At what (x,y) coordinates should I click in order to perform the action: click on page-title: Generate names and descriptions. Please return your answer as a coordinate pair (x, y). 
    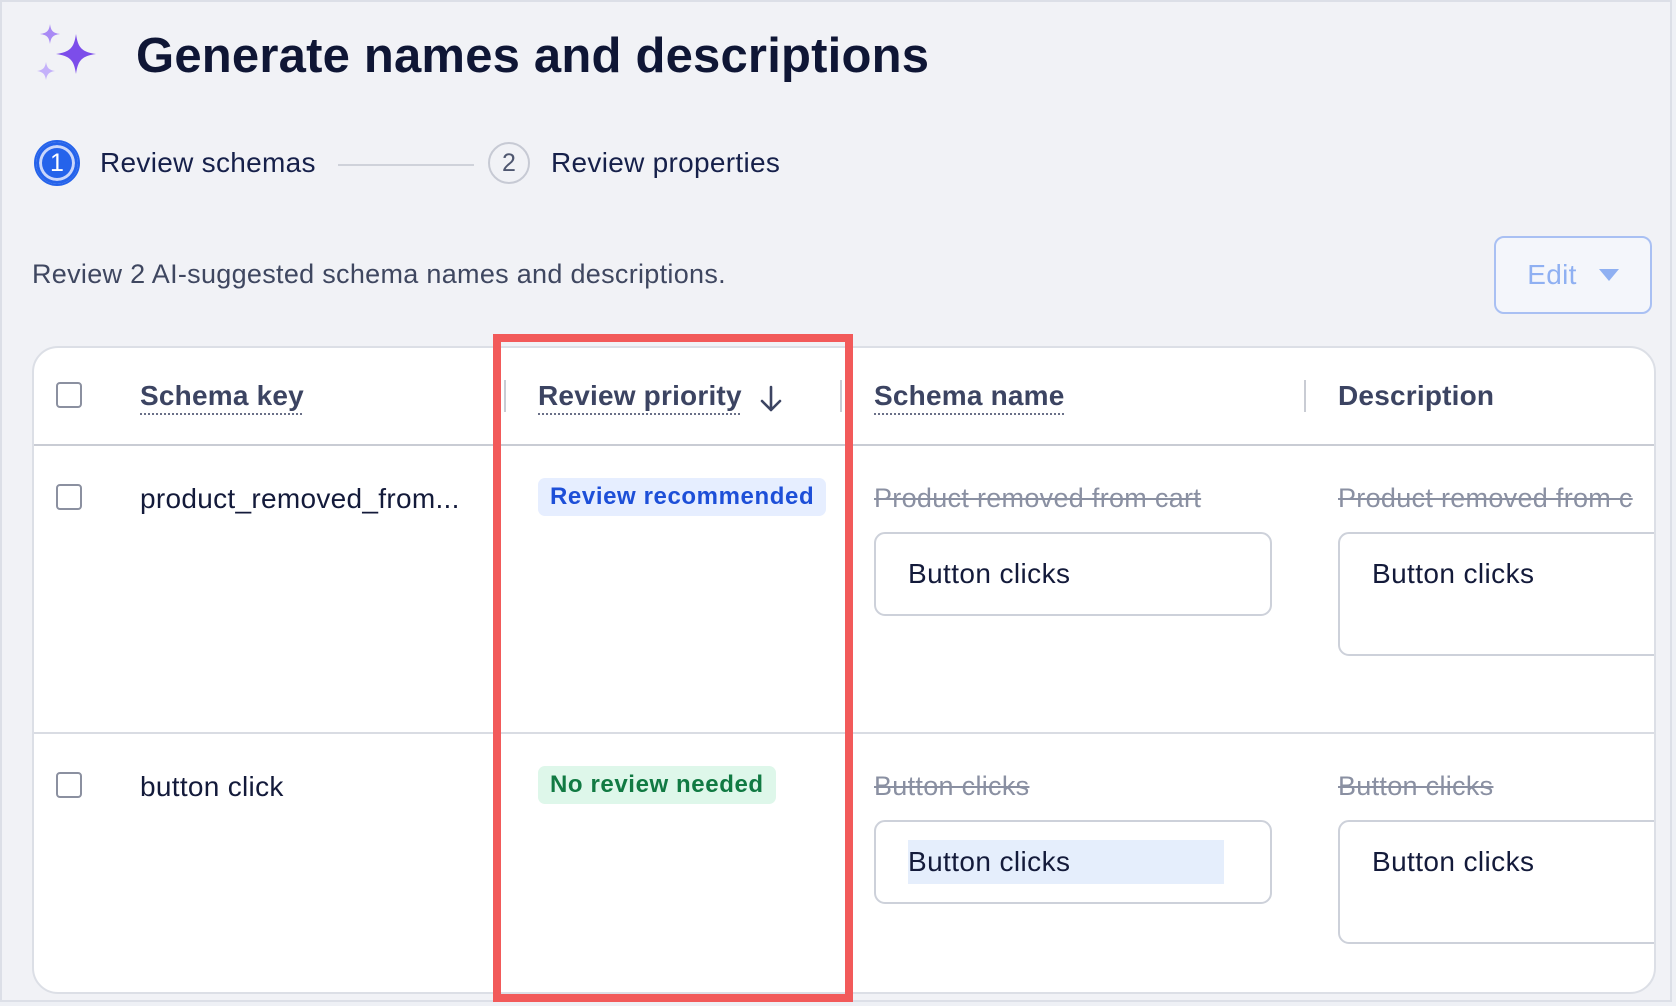
    Looking at the image, I should click on (533, 56).